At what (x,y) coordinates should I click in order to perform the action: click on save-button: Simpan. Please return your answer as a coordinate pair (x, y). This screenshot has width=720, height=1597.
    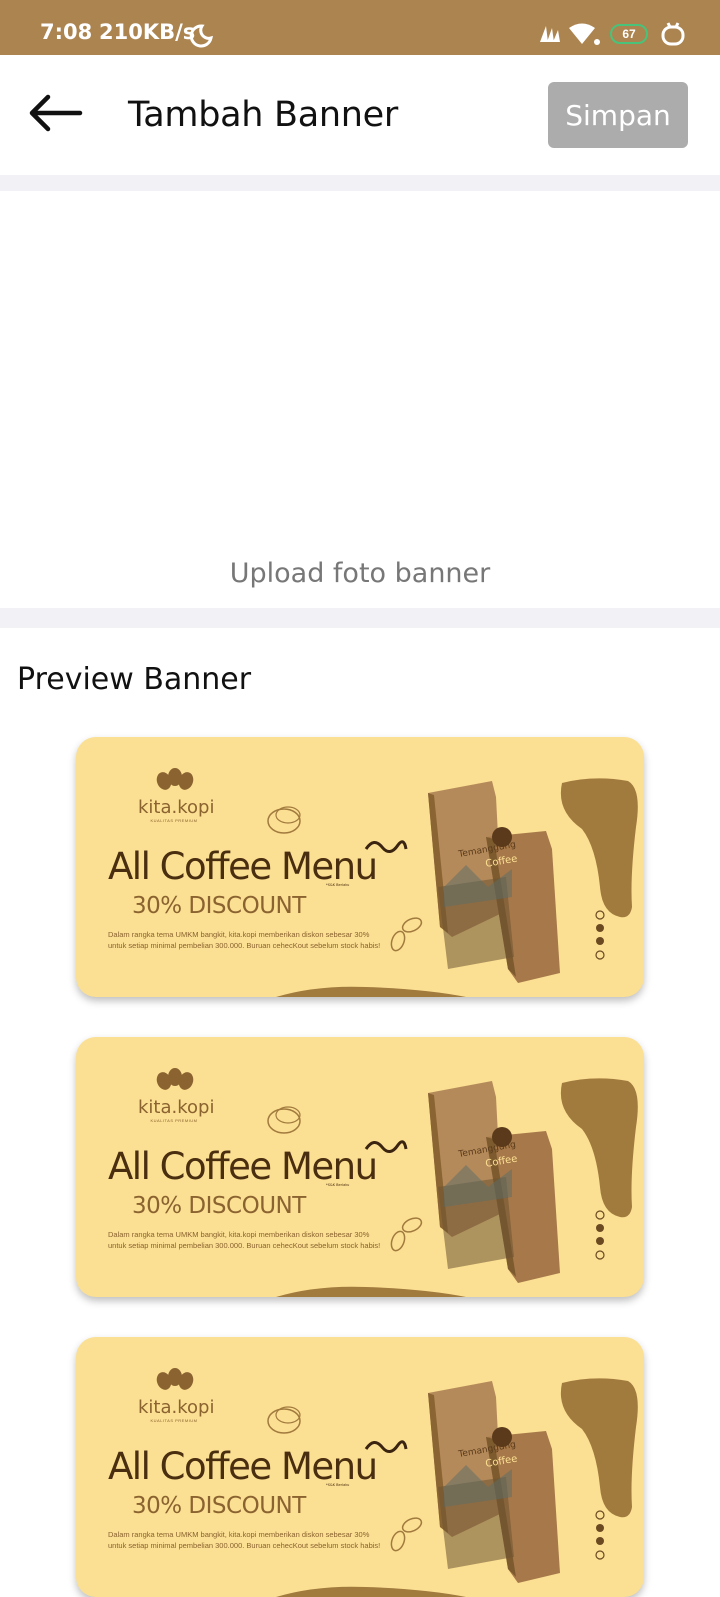
    Looking at the image, I should click on (618, 115).